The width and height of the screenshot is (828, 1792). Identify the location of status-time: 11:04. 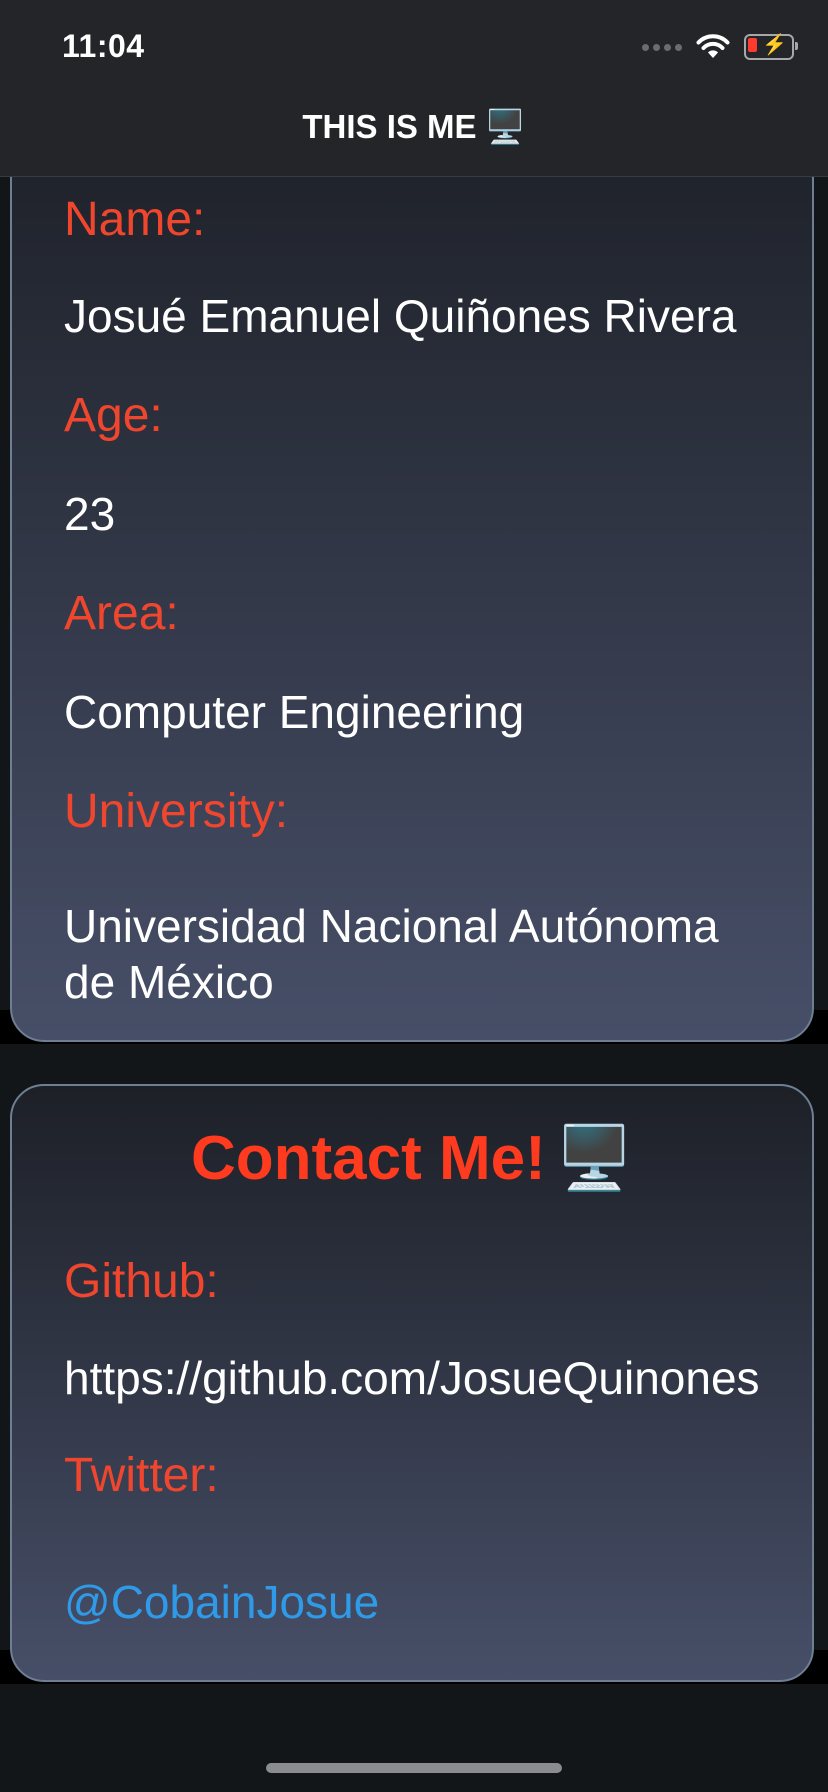
(103, 46).